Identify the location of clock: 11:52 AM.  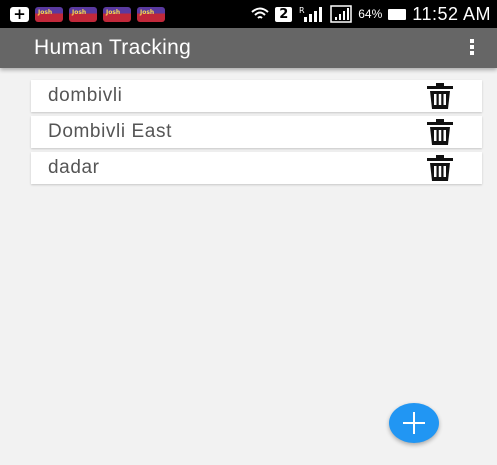
(451, 14).